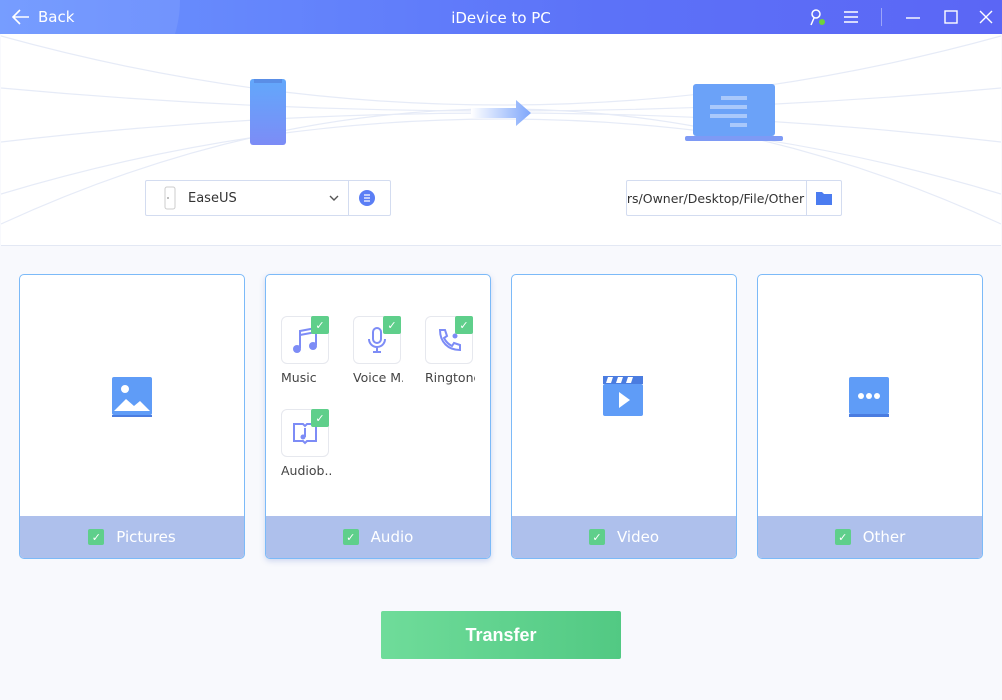 The image size is (1002, 700). I want to click on destination-path-field: ers/Owner/Desktop/File/Other, so click(734, 198).